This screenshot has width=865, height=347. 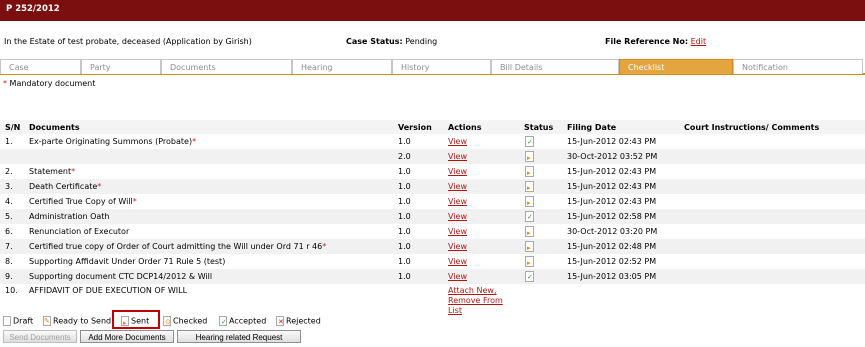 What do you see at coordinates (423, 127) in the screenshot?
I see `header-version: Version` at bounding box center [423, 127].